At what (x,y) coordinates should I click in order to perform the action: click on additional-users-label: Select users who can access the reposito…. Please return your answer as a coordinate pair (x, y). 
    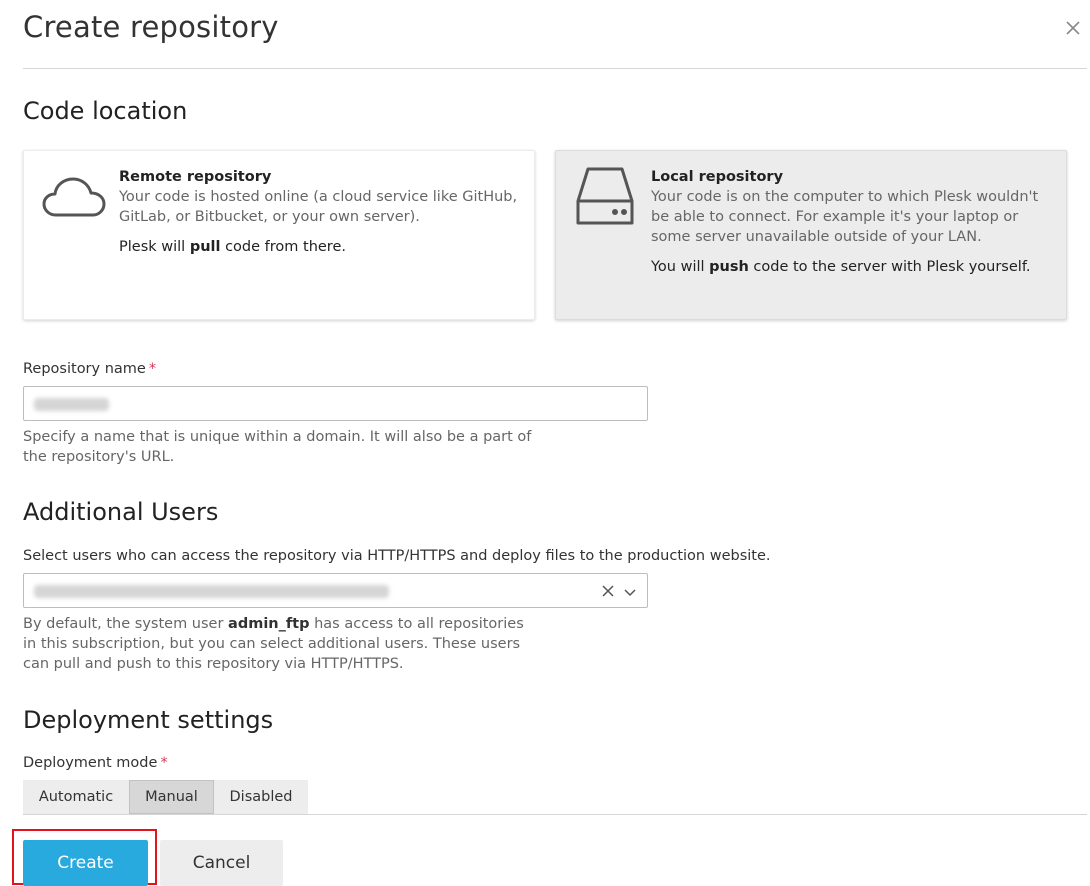
    Looking at the image, I should click on (397, 556).